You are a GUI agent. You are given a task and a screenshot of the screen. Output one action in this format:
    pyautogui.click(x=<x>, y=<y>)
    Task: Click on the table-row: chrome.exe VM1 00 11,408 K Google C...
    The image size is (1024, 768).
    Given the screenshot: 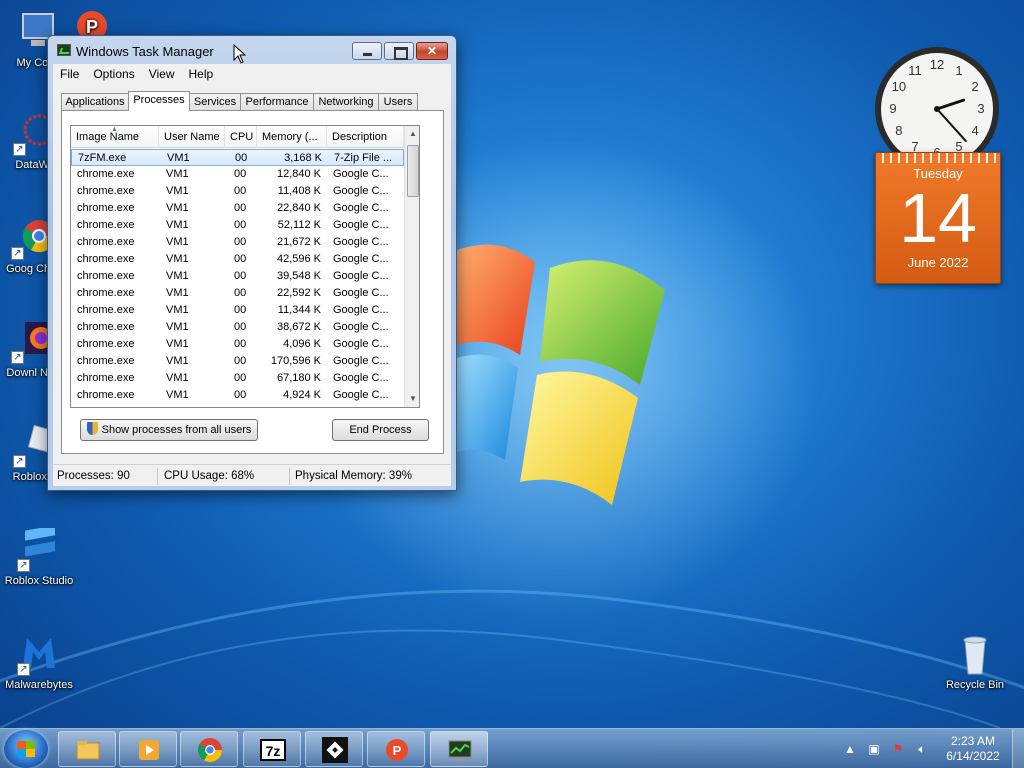 What is the action you would take?
    pyautogui.click(x=237, y=191)
    